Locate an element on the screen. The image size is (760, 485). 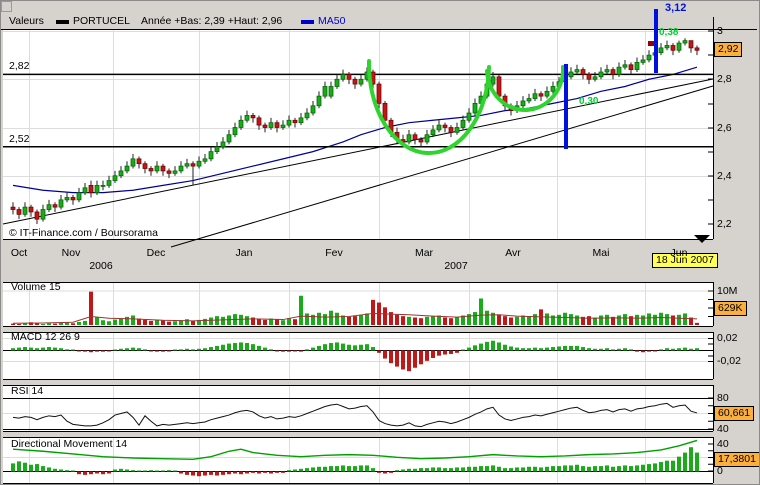
x-axis-month-label: Nov is located at coordinates (71, 253).